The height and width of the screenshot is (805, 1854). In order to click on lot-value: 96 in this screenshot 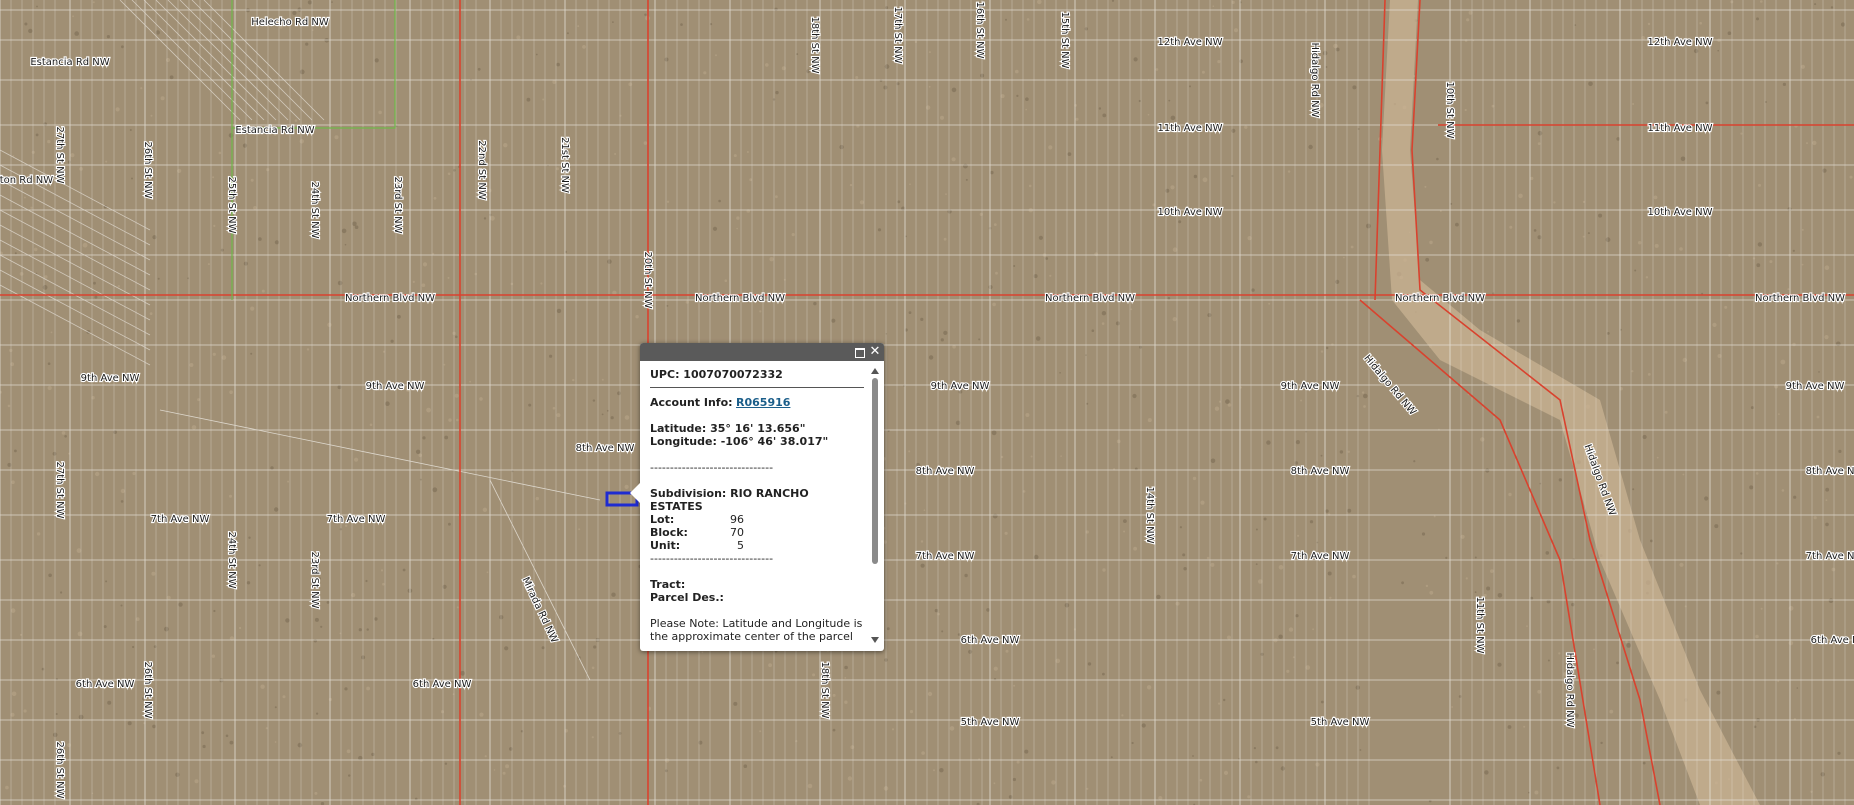, I will do `click(737, 519)`.